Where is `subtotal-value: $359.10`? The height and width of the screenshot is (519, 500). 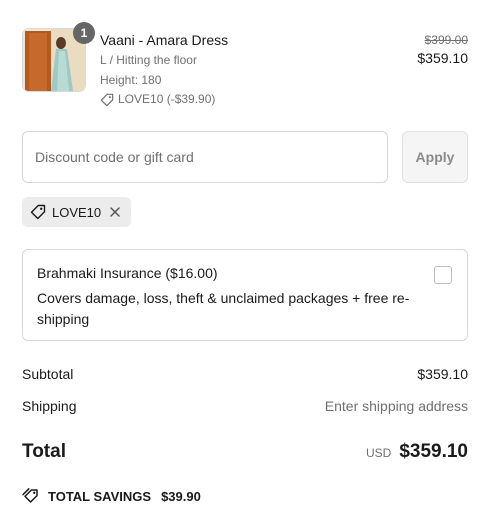 subtotal-value: $359.10 is located at coordinates (442, 374).